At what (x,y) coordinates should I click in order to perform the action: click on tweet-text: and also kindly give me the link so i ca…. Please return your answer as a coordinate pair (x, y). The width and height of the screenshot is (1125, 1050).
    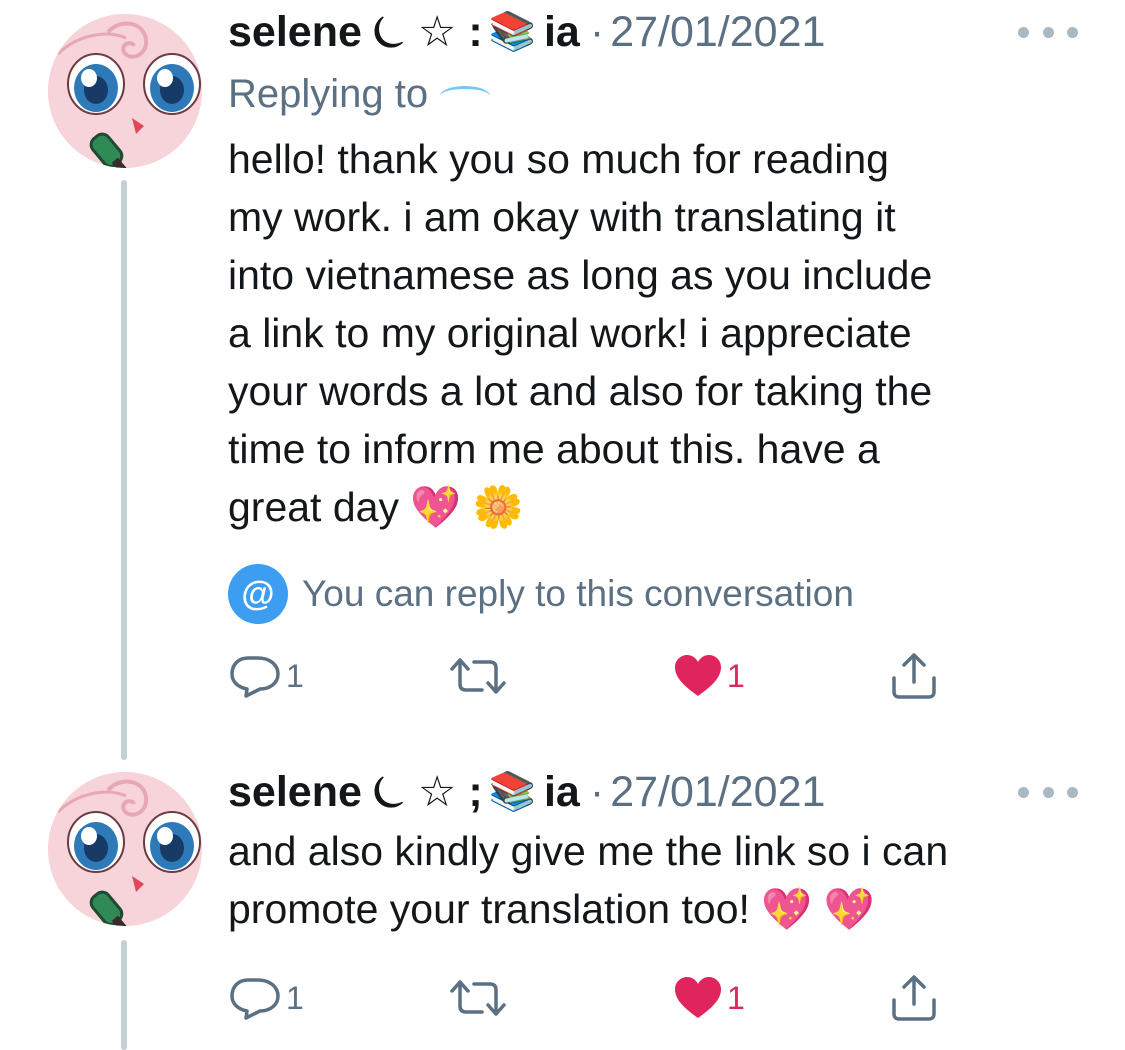
    Looking at the image, I should click on (588, 880).